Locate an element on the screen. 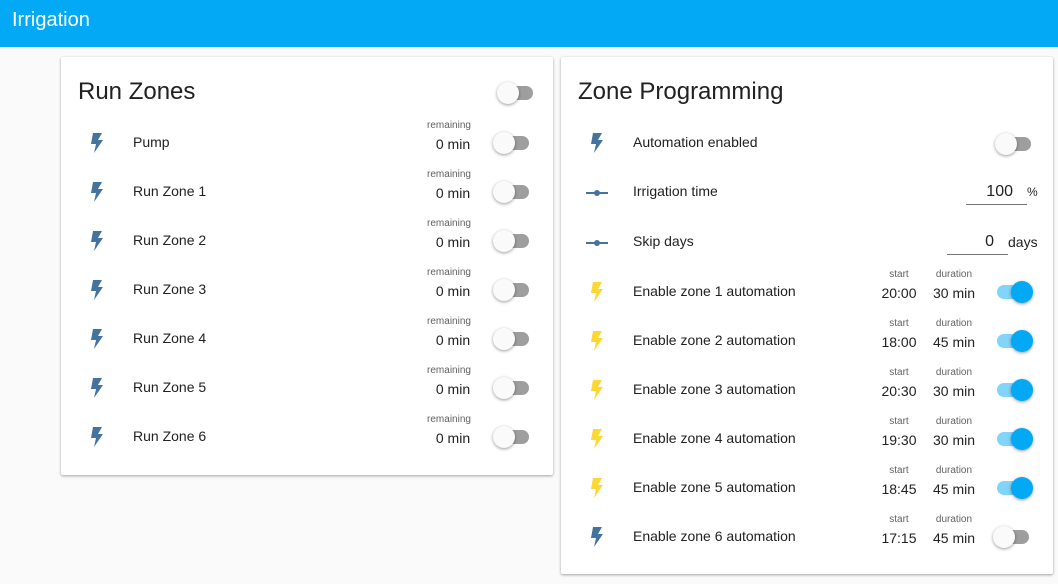 This screenshot has height=584, width=1058. skip-days-unit: days is located at coordinates (1023, 242).